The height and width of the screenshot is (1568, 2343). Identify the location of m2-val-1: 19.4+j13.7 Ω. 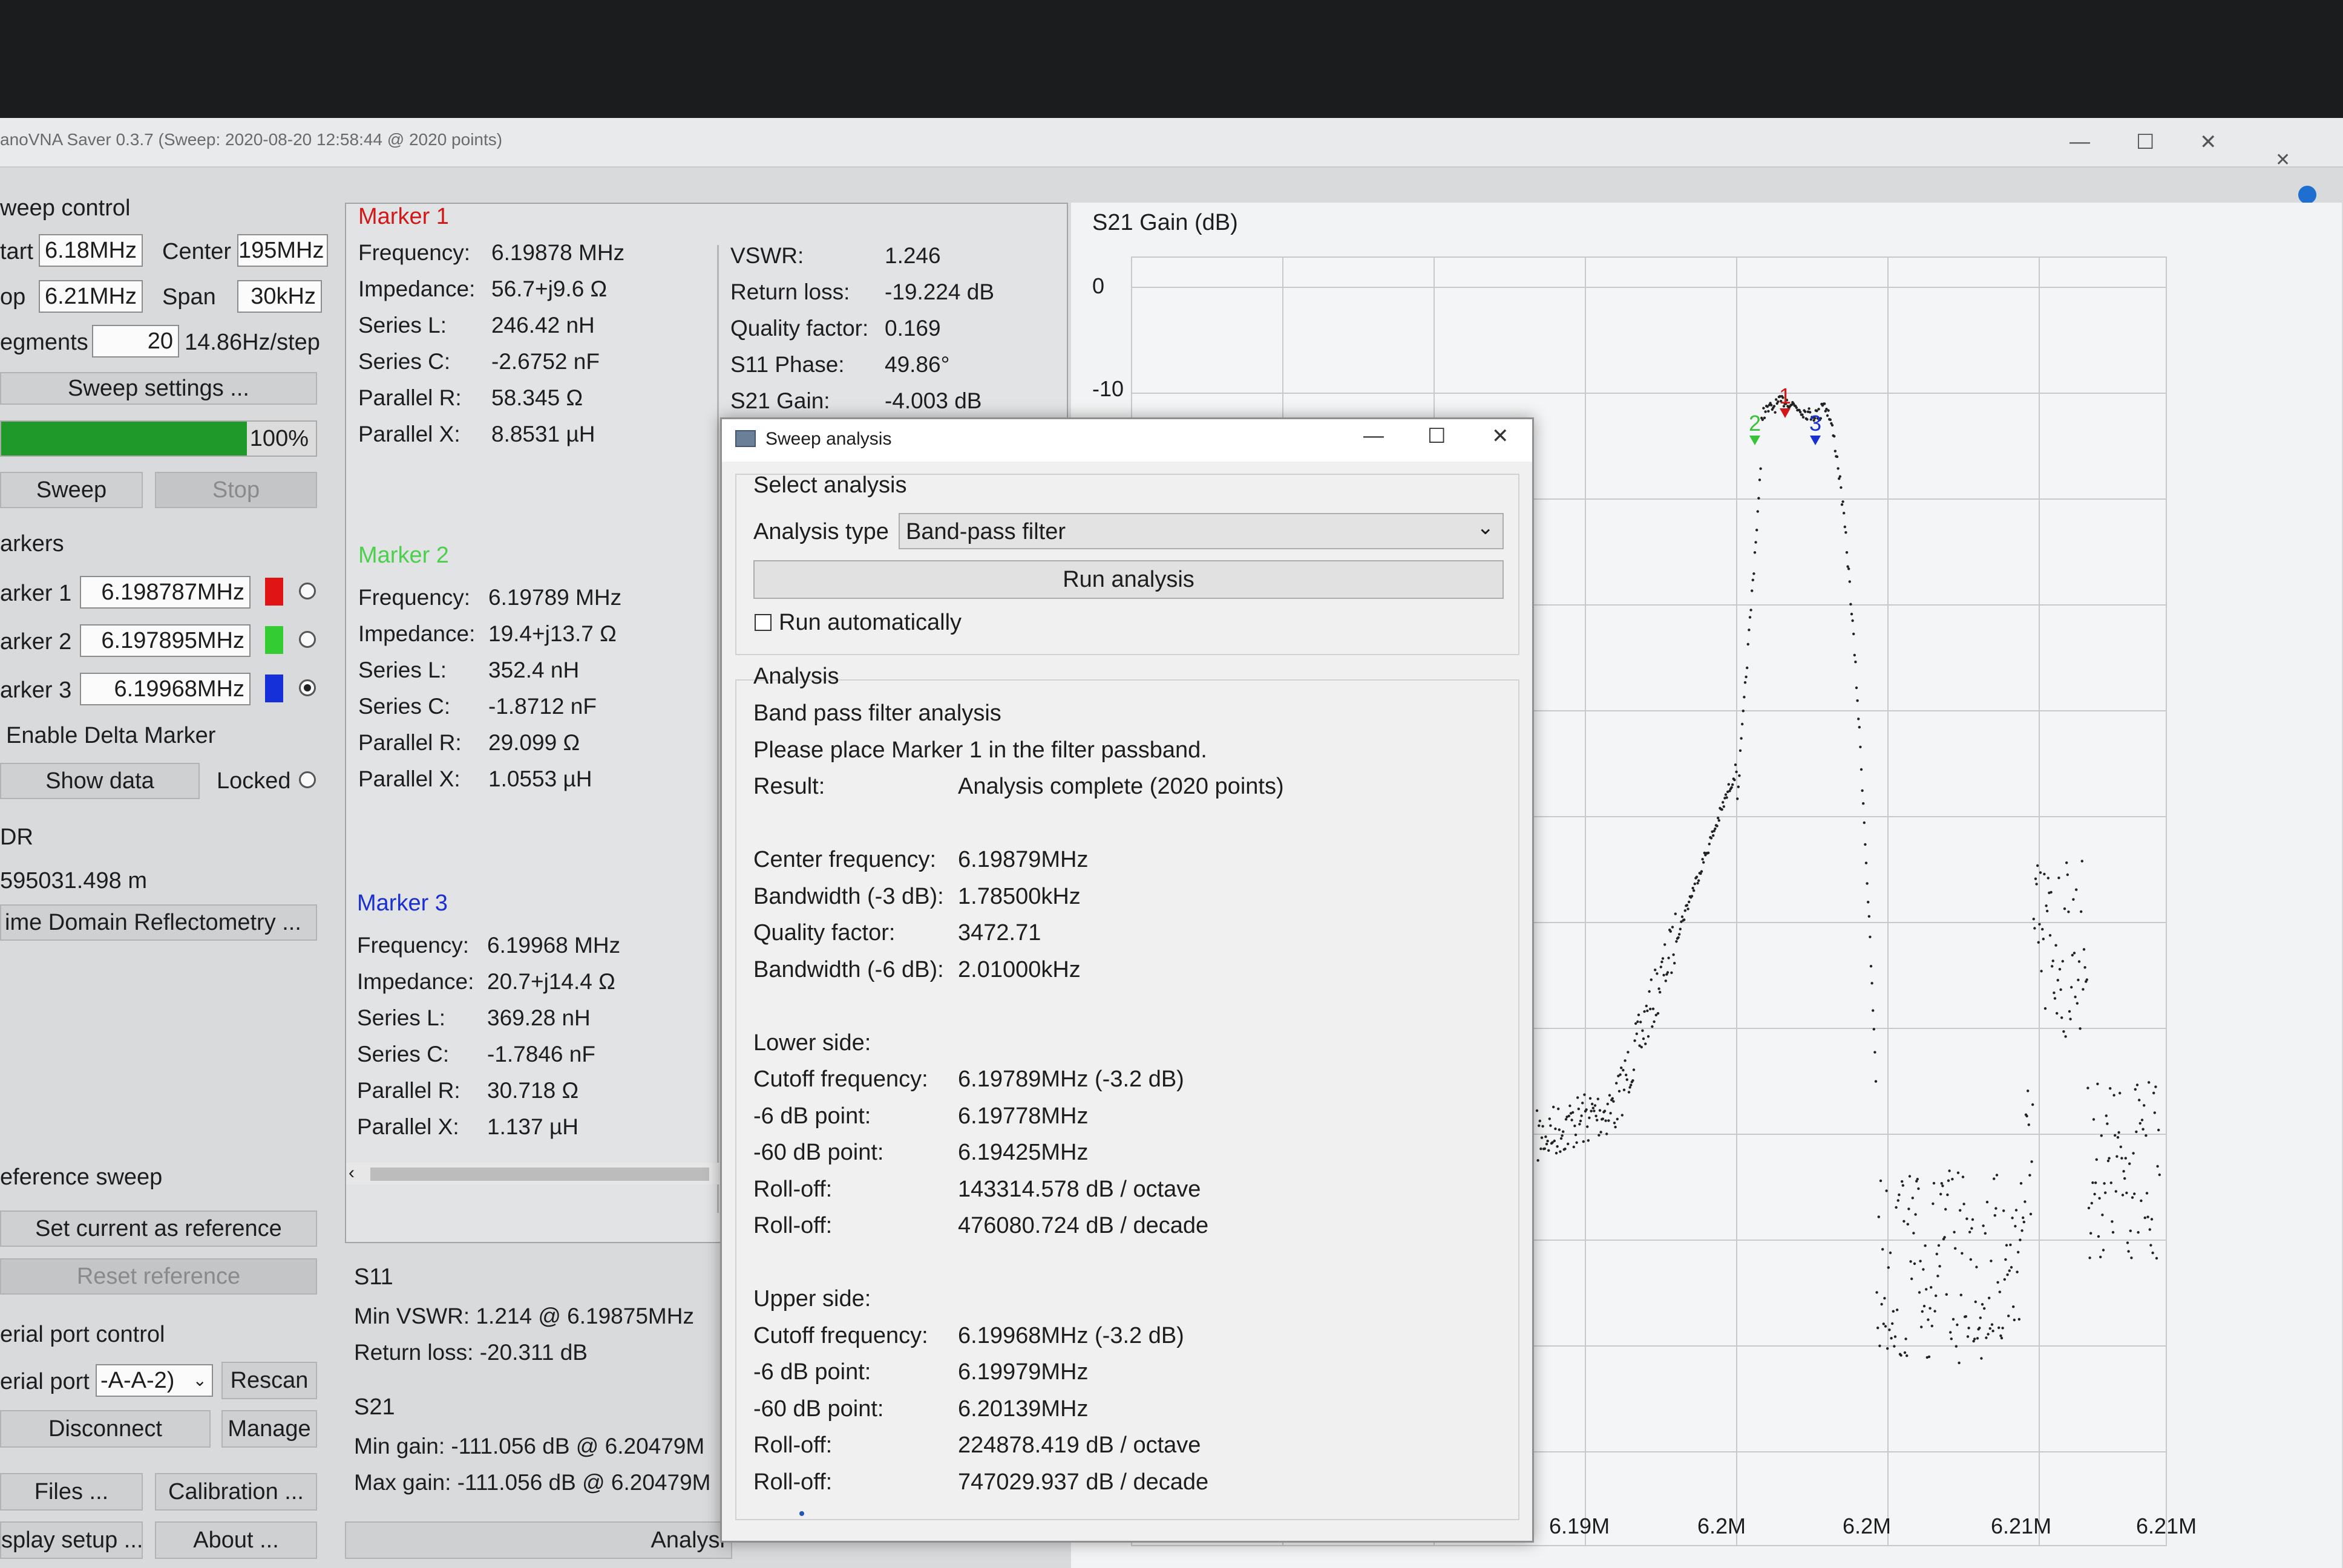
(552, 634).